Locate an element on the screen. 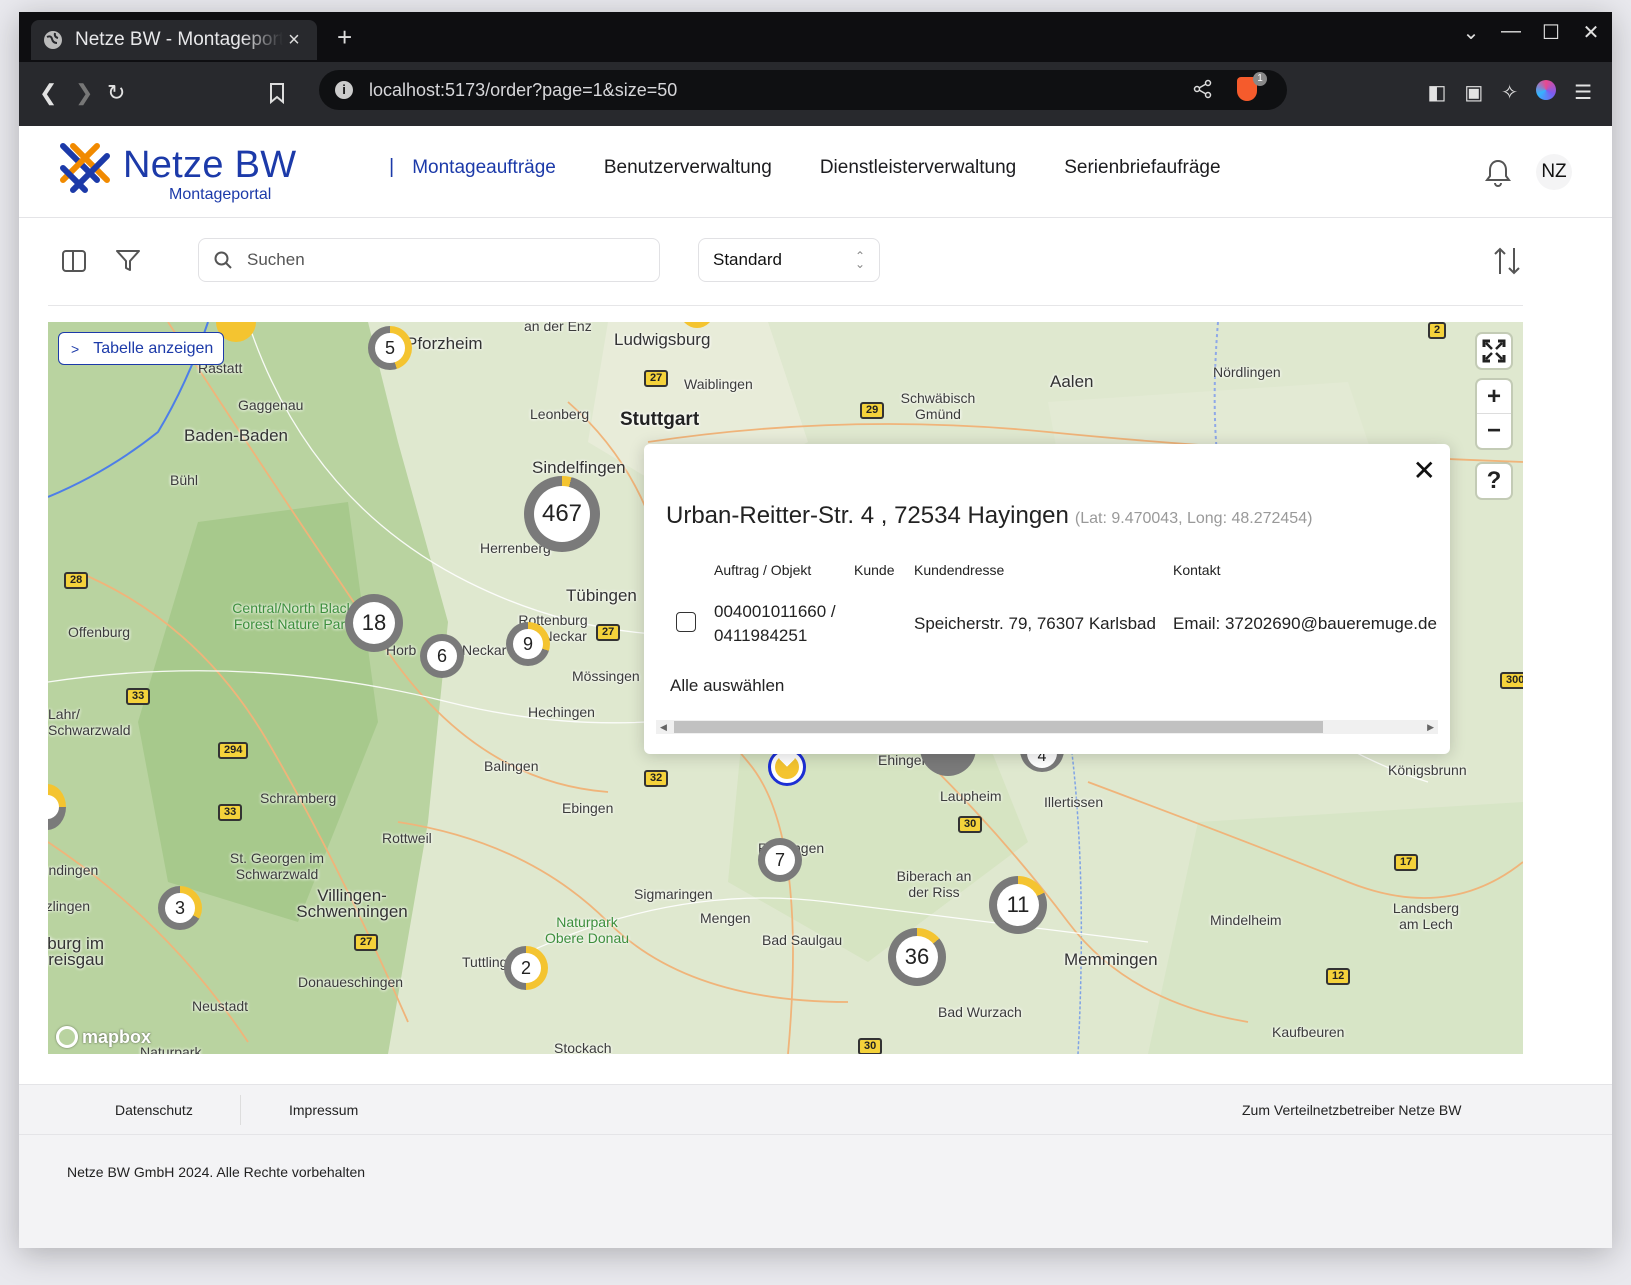 The width and height of the screenshot is (1631, 1285). close-window-icon: ✕ is located at coordinates (1591, 32).